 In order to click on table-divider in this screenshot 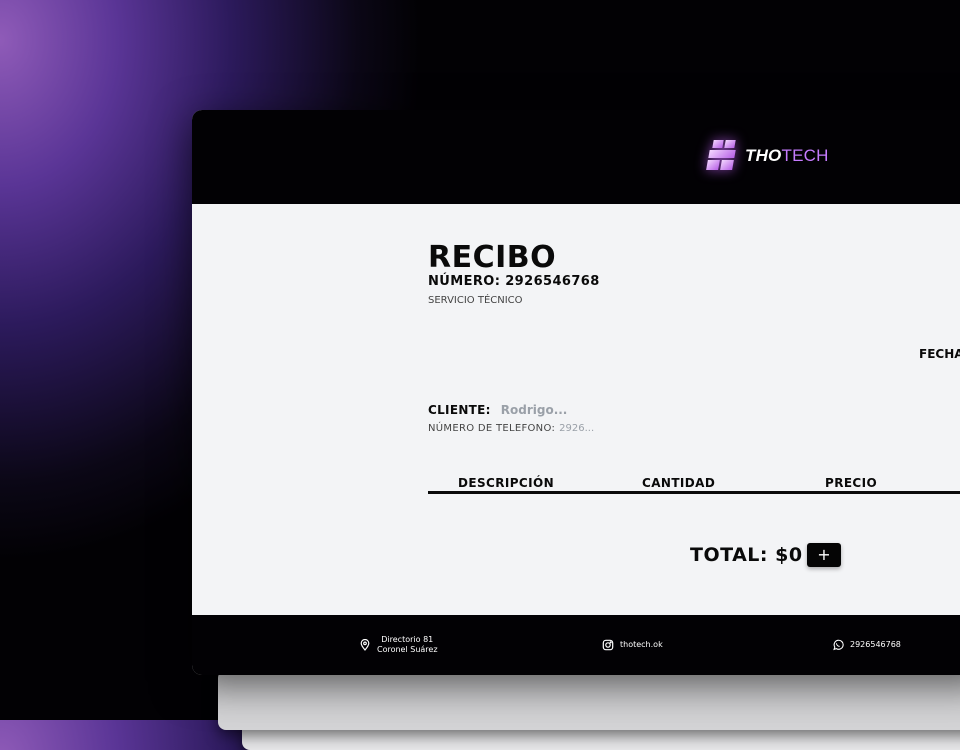, I will do `click(694, 492)`.